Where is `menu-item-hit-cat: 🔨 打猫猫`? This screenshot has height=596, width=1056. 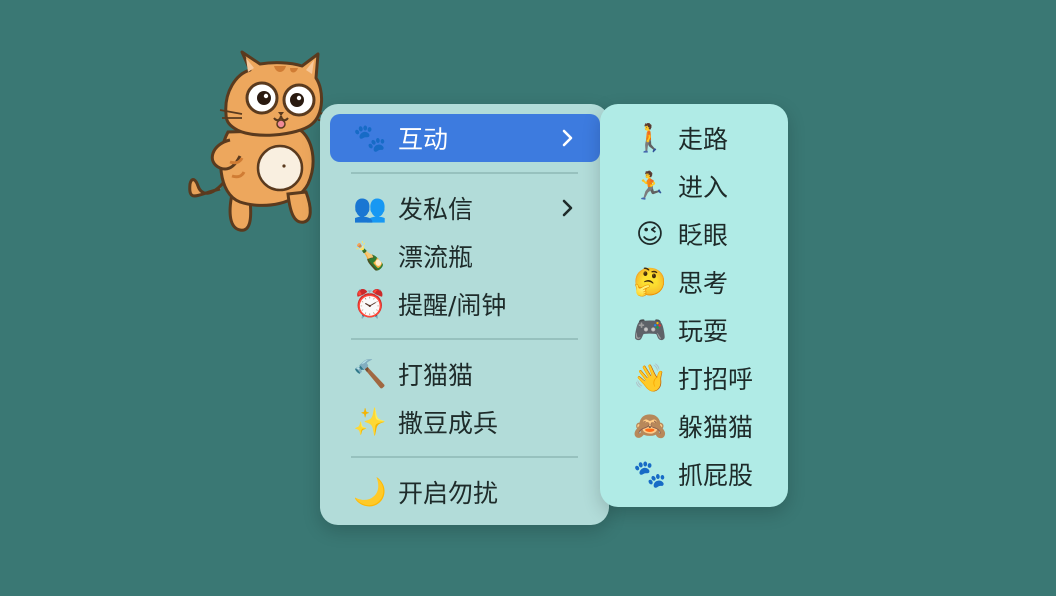
menu-item-hit-cat: 🔨 打猫猫 is located at coordinates (465, 374).